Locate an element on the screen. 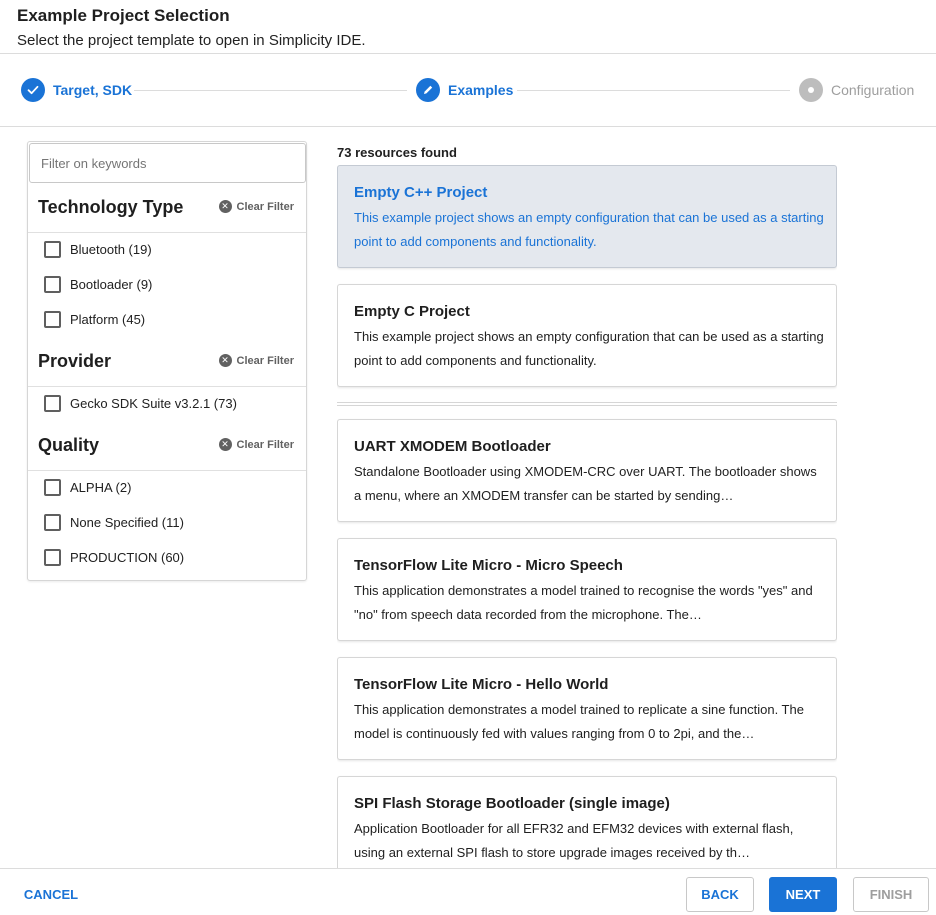  filter-option-none-specified: None Specified (11) is located at coordinates (114, 522).